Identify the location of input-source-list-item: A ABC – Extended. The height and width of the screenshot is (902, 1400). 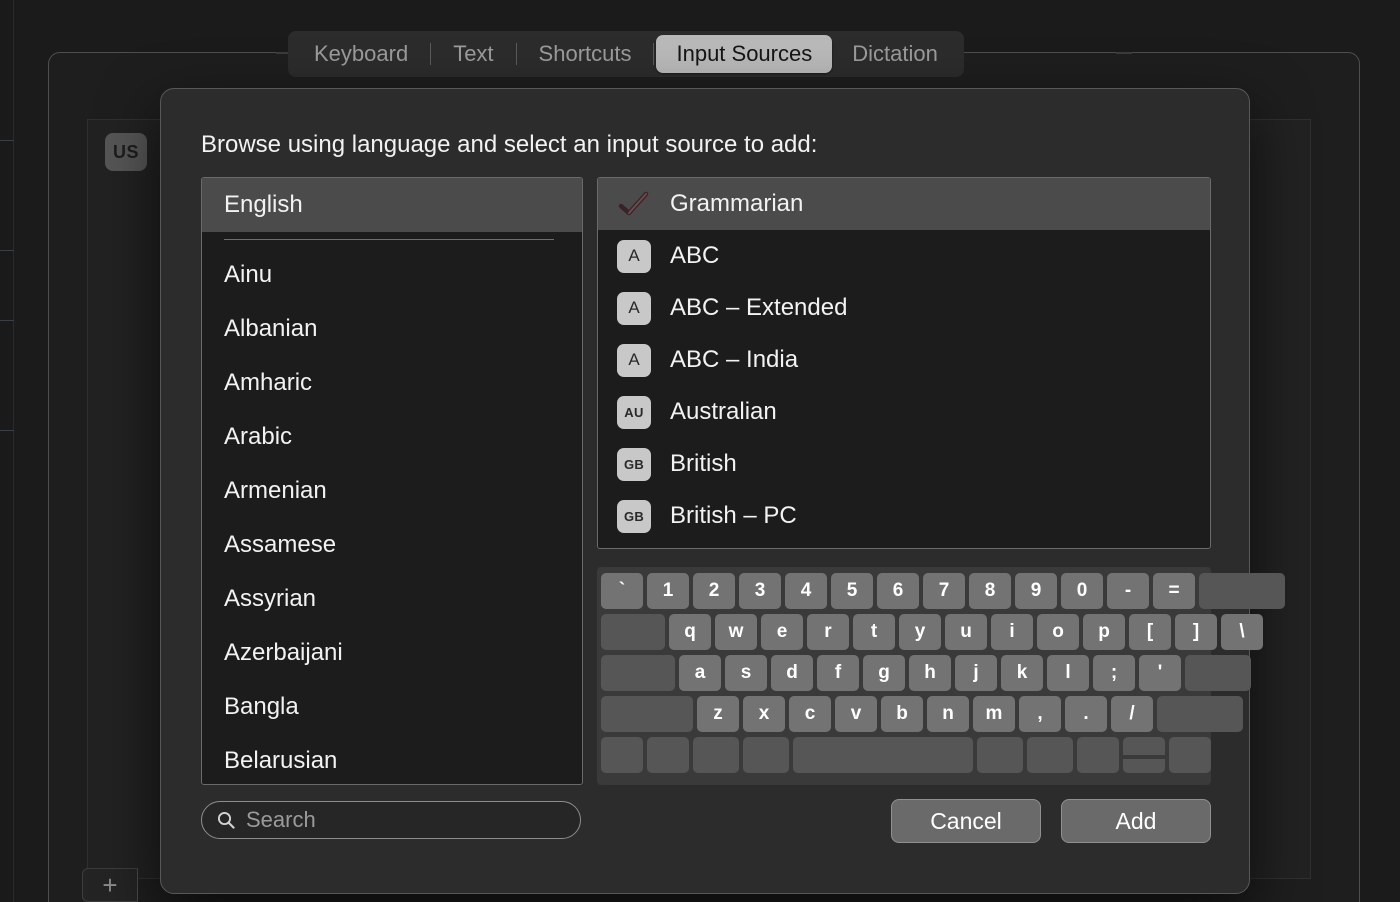
(904, 308).